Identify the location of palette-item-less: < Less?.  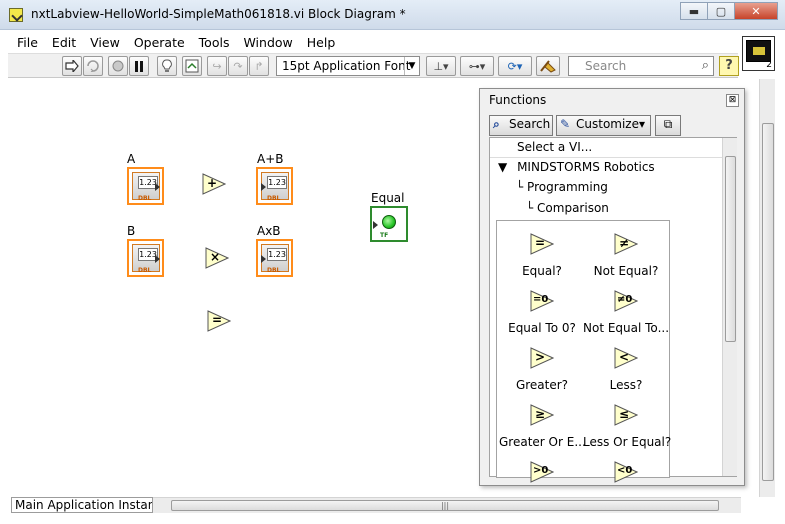
(626, 369).